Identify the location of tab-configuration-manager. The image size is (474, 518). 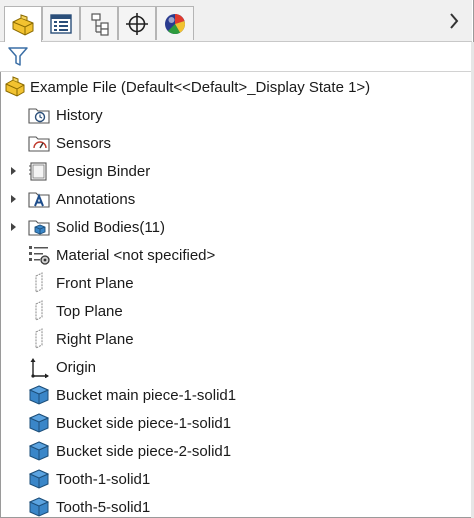
(99, 23).